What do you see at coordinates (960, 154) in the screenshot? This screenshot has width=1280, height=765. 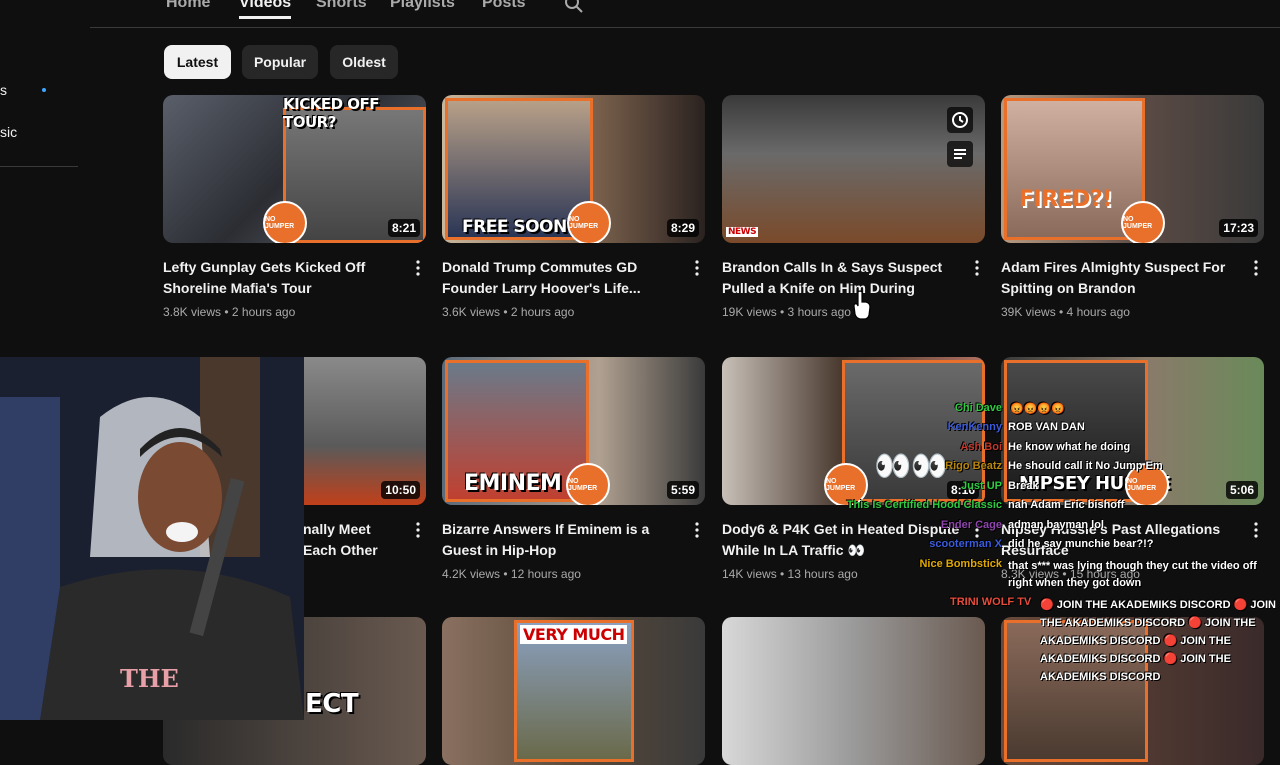 I see `add-to-queue-icon` at bounding box center [960, 154].